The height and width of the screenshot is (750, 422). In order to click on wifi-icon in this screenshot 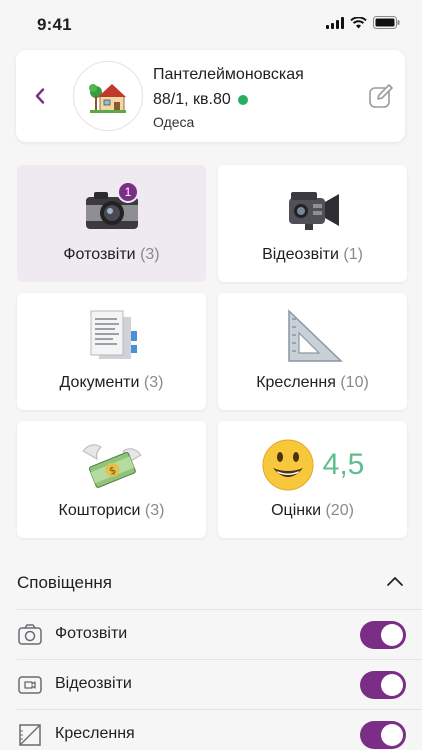, I will do `click(358, 22)`.